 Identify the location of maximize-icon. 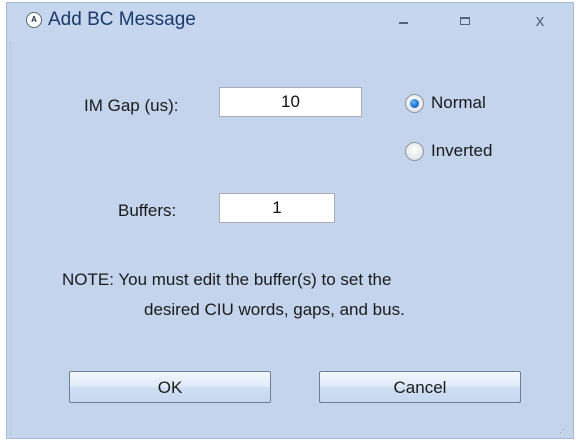
(465, 21).